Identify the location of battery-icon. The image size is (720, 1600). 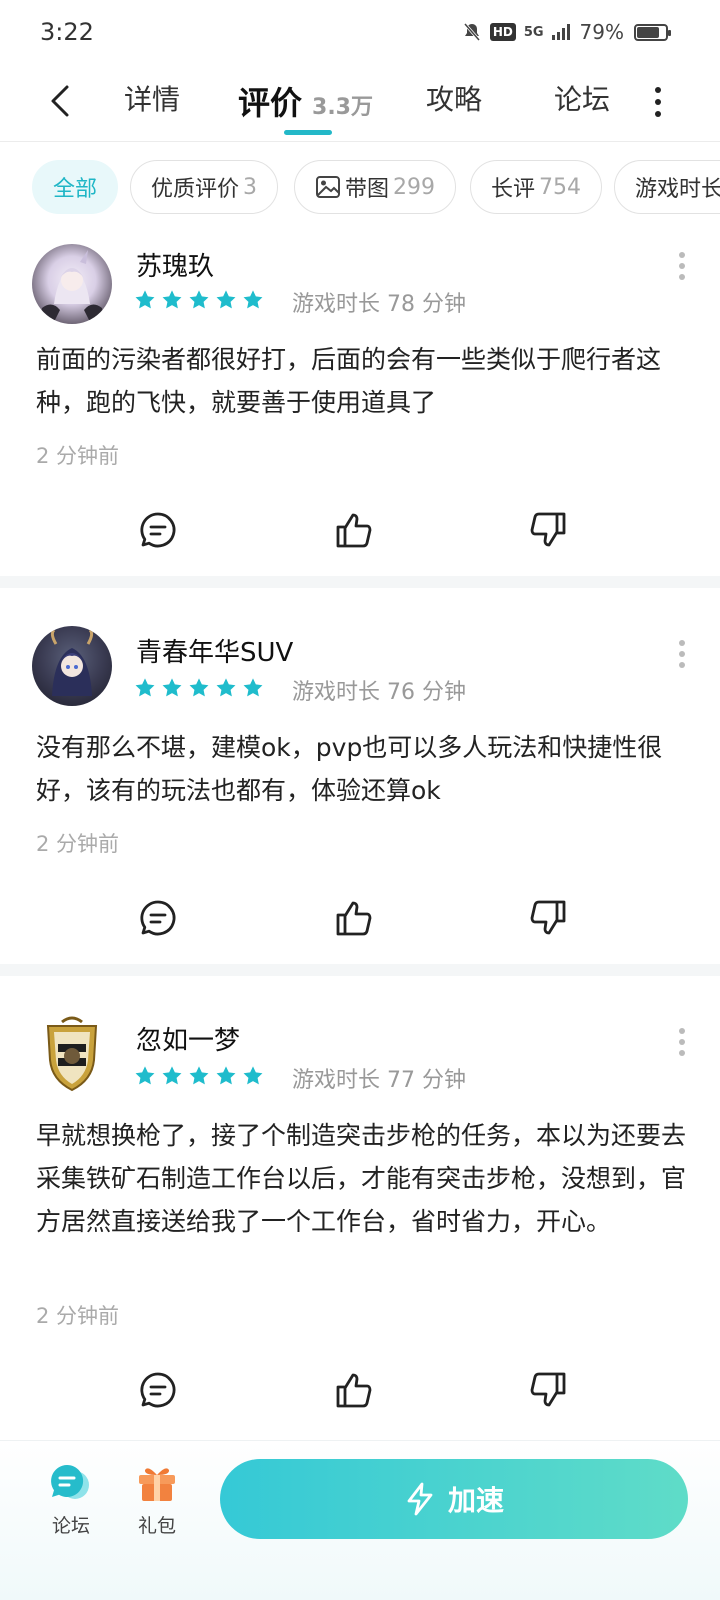
(652, 32).